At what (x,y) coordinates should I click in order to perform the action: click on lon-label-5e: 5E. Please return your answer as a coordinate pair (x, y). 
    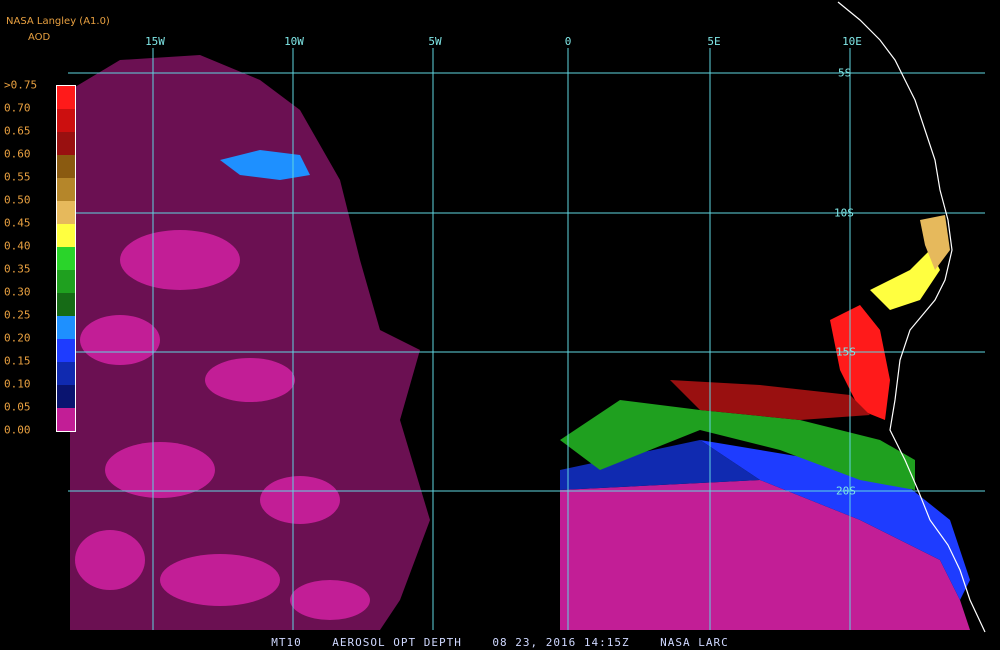
    Looking at the image, I should click on (714, 41).